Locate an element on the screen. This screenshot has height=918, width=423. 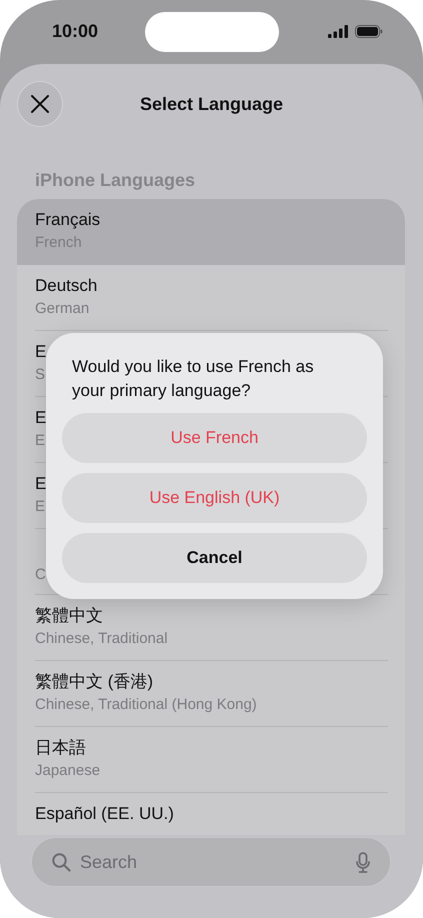
microphone-icon is located at coordinates (363, 862).